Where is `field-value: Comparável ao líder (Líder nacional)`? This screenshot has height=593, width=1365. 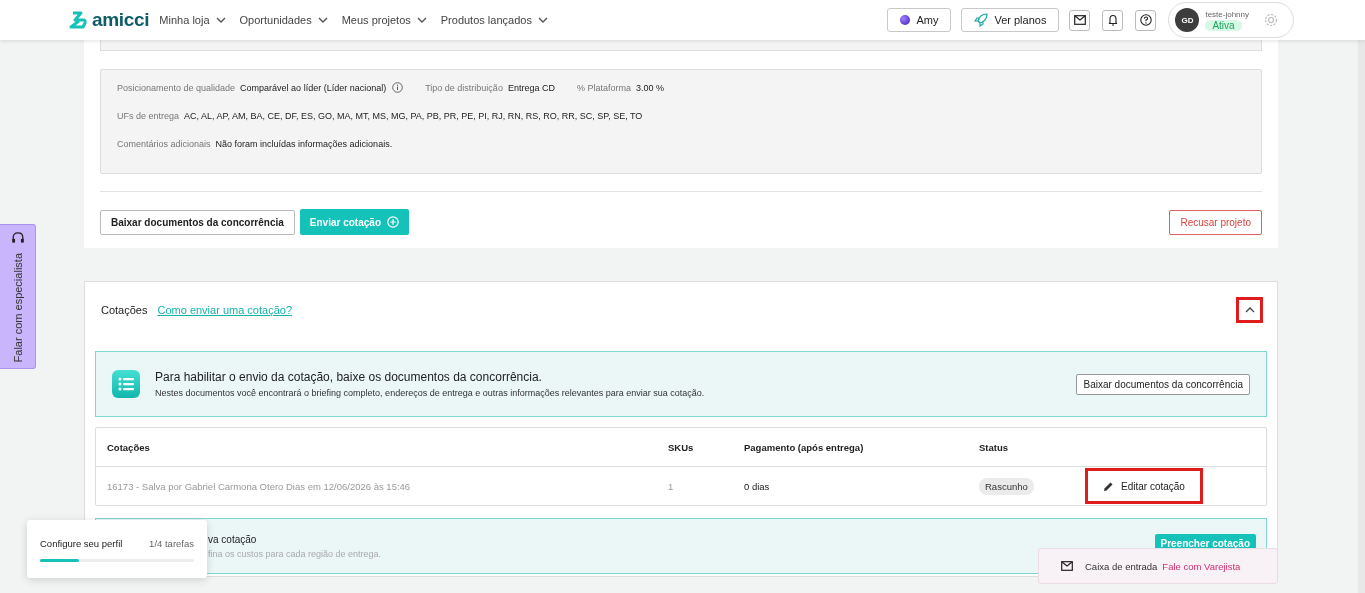
field-value: Comparável ao líder (Líder nacional) is located at coordinates (313, 87).